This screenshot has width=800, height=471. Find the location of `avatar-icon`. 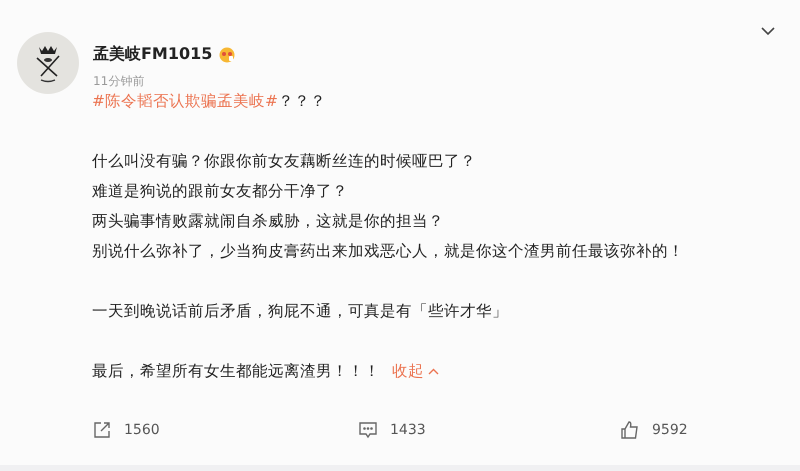

avatar-icon is located at coordinates (48, 63).